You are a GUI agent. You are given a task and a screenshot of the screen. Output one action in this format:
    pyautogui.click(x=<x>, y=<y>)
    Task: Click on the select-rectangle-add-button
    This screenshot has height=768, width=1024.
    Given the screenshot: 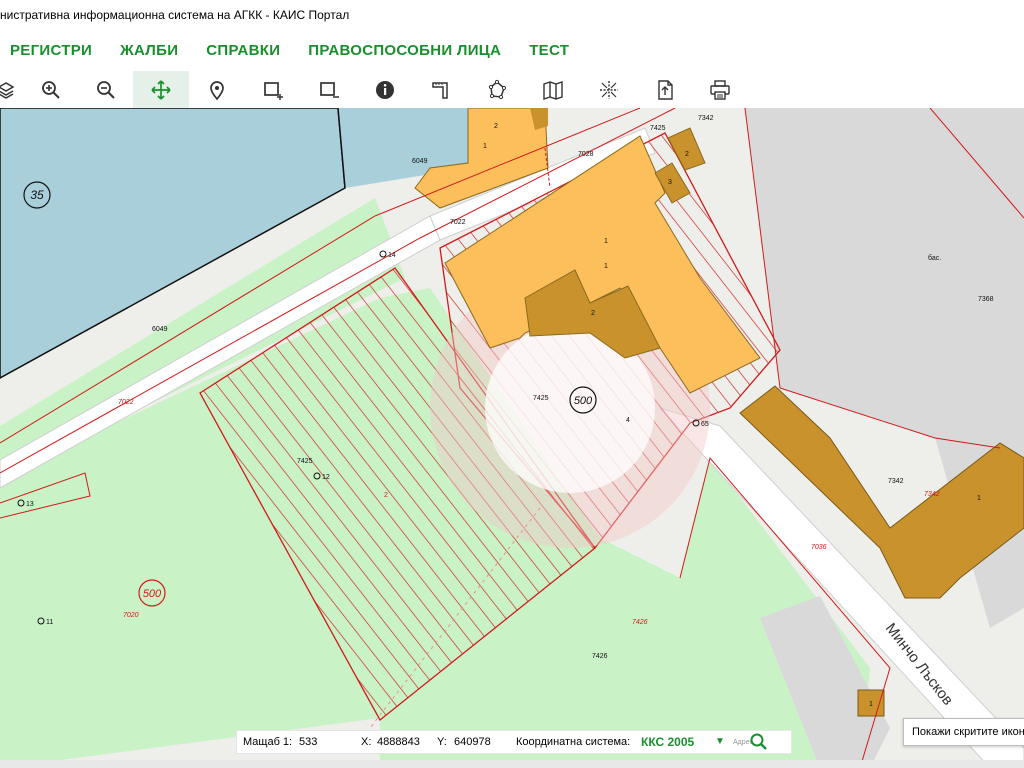 What is the action you would take?
    pyautogui.click(x=273, y=89)
    